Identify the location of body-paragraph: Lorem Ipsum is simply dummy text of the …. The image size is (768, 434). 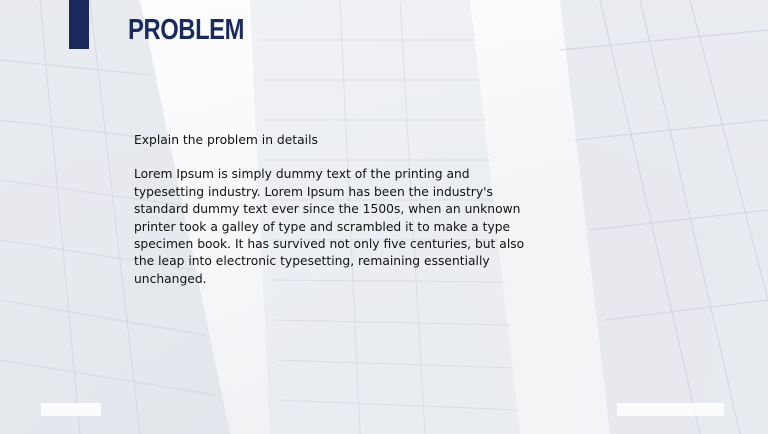
(329, 226).